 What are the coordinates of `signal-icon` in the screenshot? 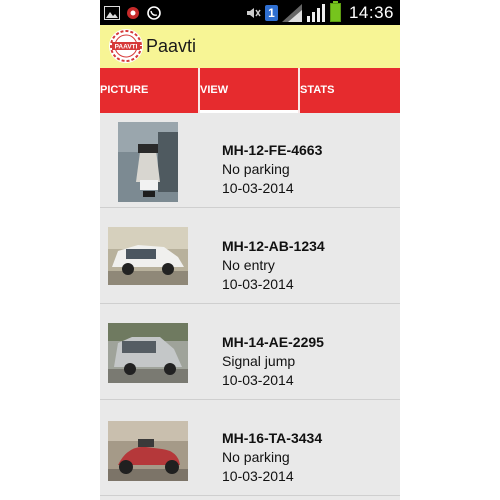 It's located at (316, 12).